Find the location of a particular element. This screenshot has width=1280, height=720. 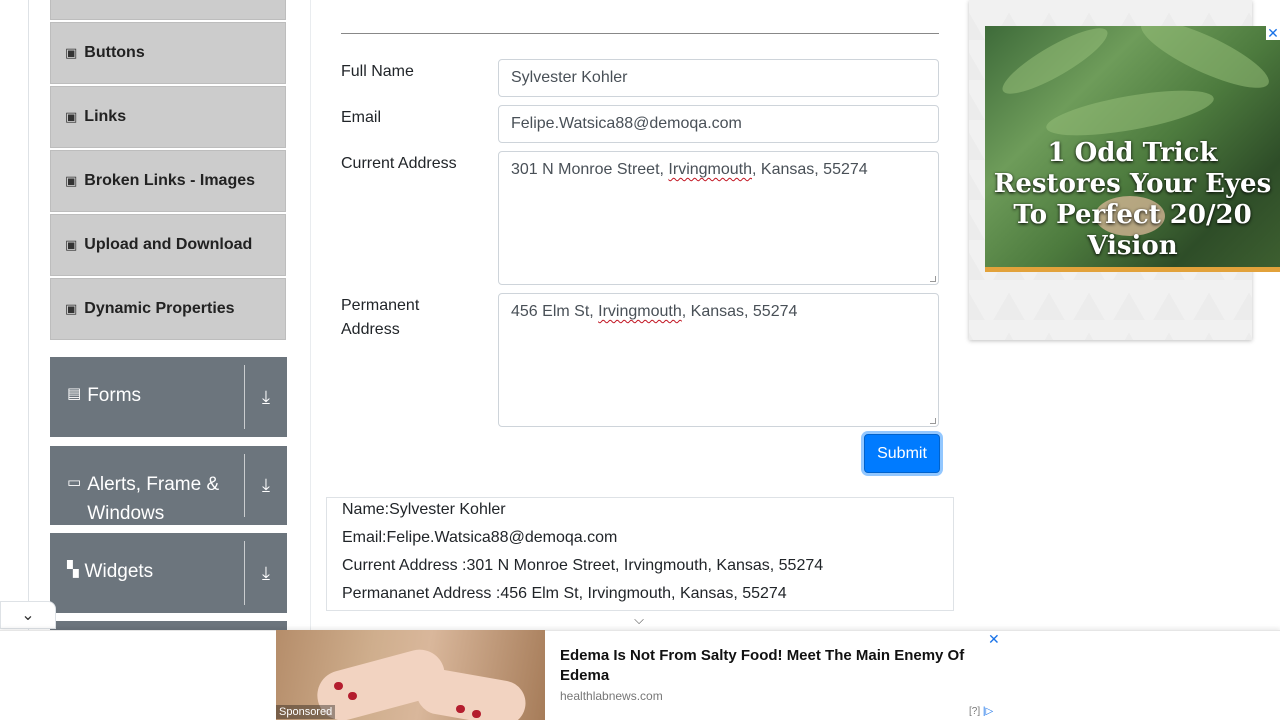

output-email: Email:Felipe.Watsica88@demoqa.com is located at coordinates (480, 537).